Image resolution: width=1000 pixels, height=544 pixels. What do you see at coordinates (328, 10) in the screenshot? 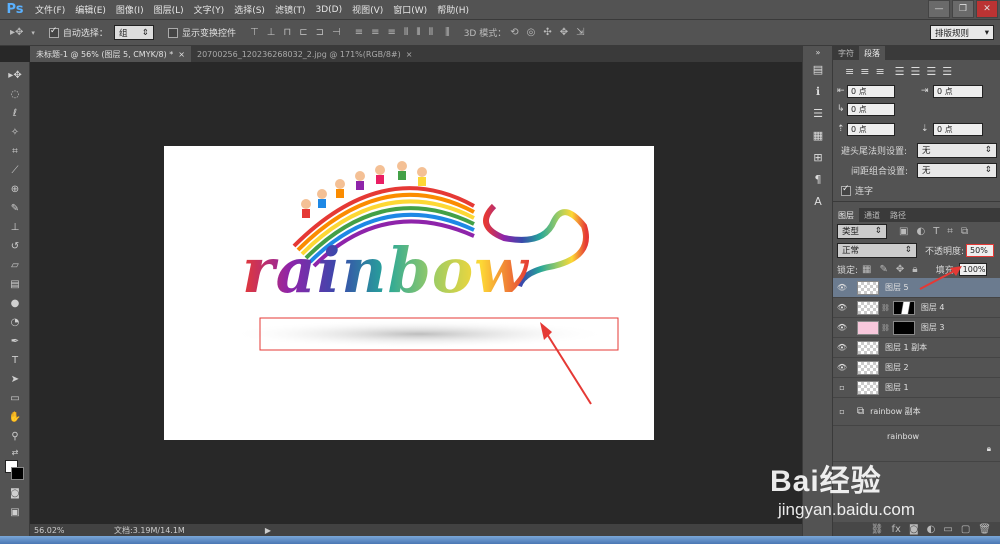
I see `menu-3d: 3D(D)` at bounding box center [328, 10].